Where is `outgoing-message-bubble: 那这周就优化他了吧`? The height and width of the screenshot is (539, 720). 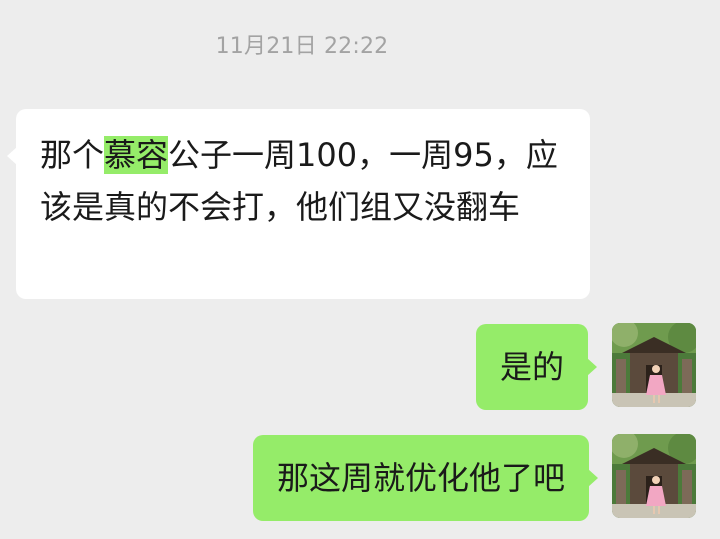 outgoing-message-bubble: 那这周就优化他了吧 is located at coordinates (425, 478).